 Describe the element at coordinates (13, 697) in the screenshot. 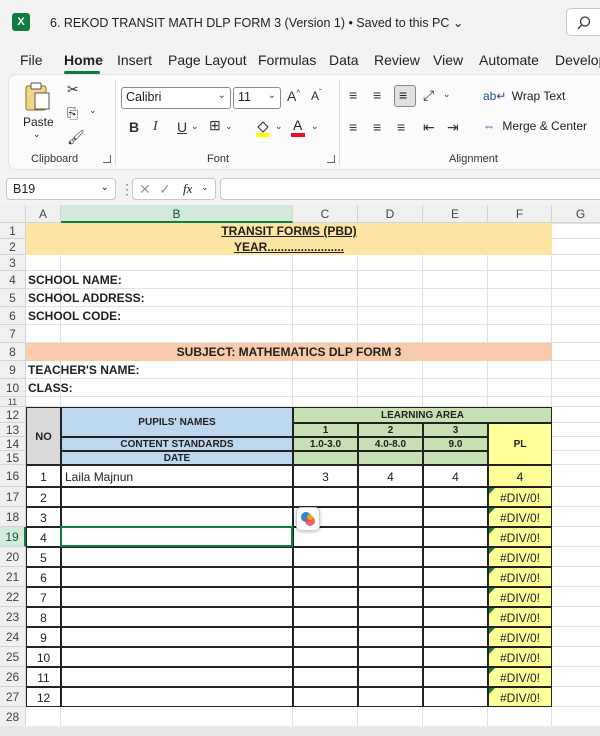

I see `row-header-27: 27` at that location.